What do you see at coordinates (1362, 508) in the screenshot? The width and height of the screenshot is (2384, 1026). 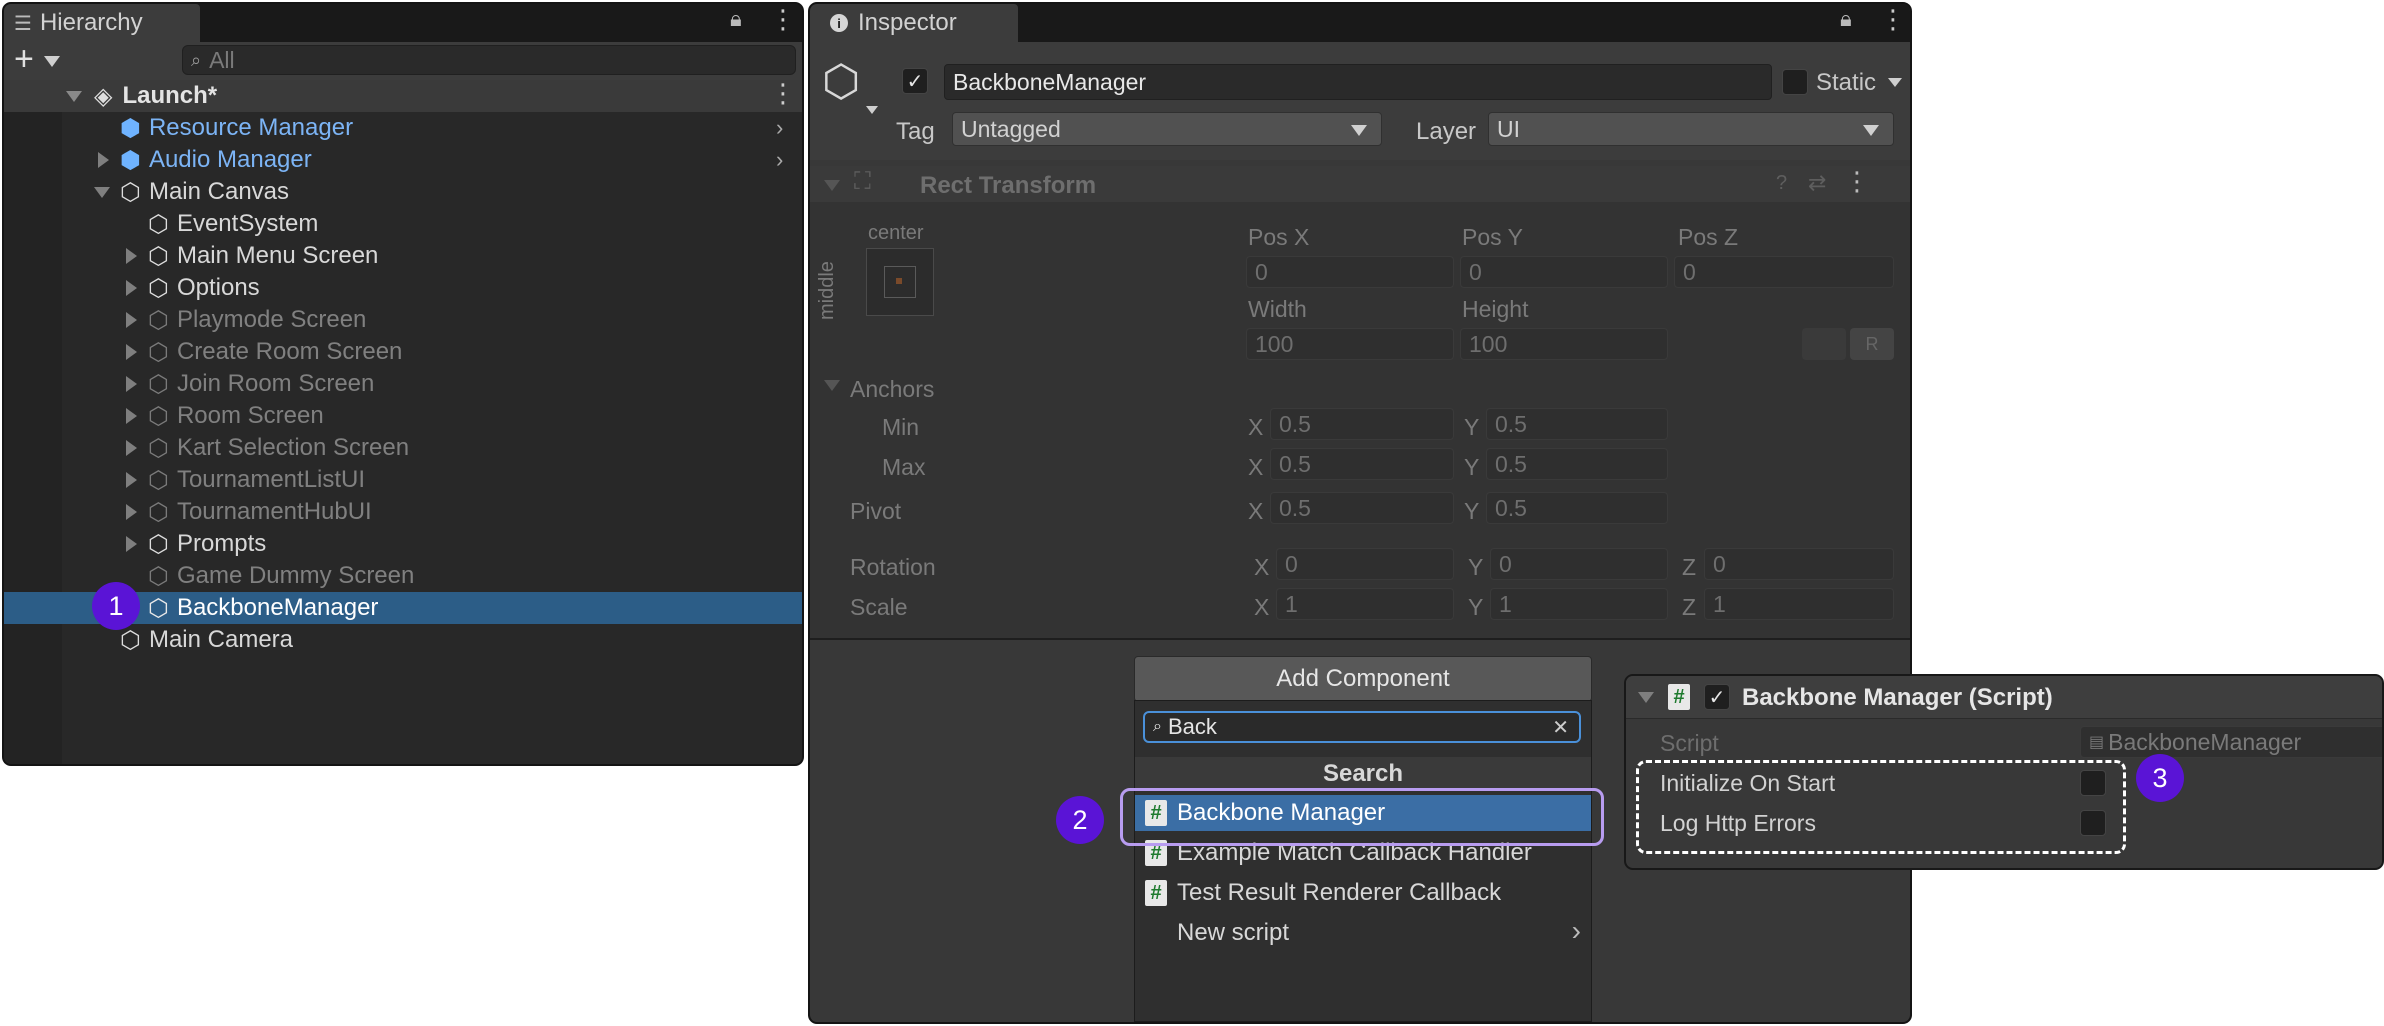 I see `pivot-x-field: 0.5` at bounding box center [1362, 508].